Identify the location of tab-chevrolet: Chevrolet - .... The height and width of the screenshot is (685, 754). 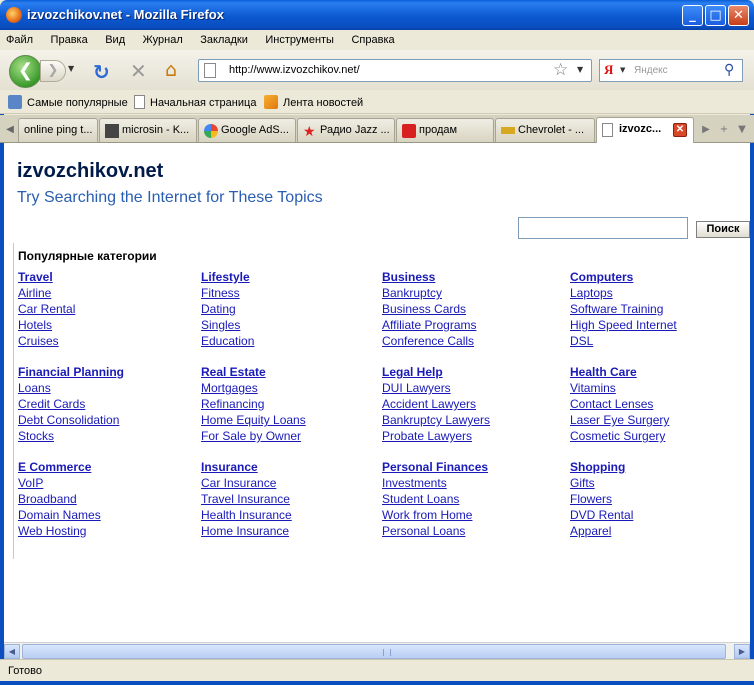
(545, 130).